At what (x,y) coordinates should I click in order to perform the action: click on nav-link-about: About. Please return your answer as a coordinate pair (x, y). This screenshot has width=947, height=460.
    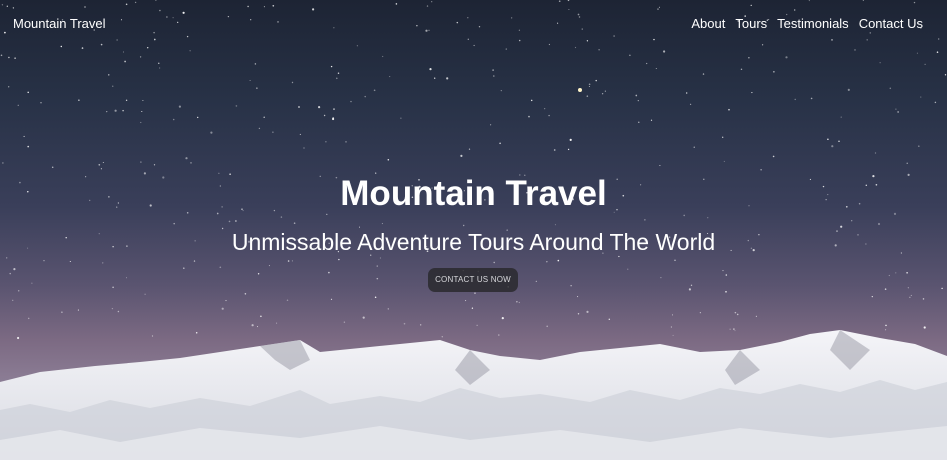
    Looking at the image, I should click on (708, 23).